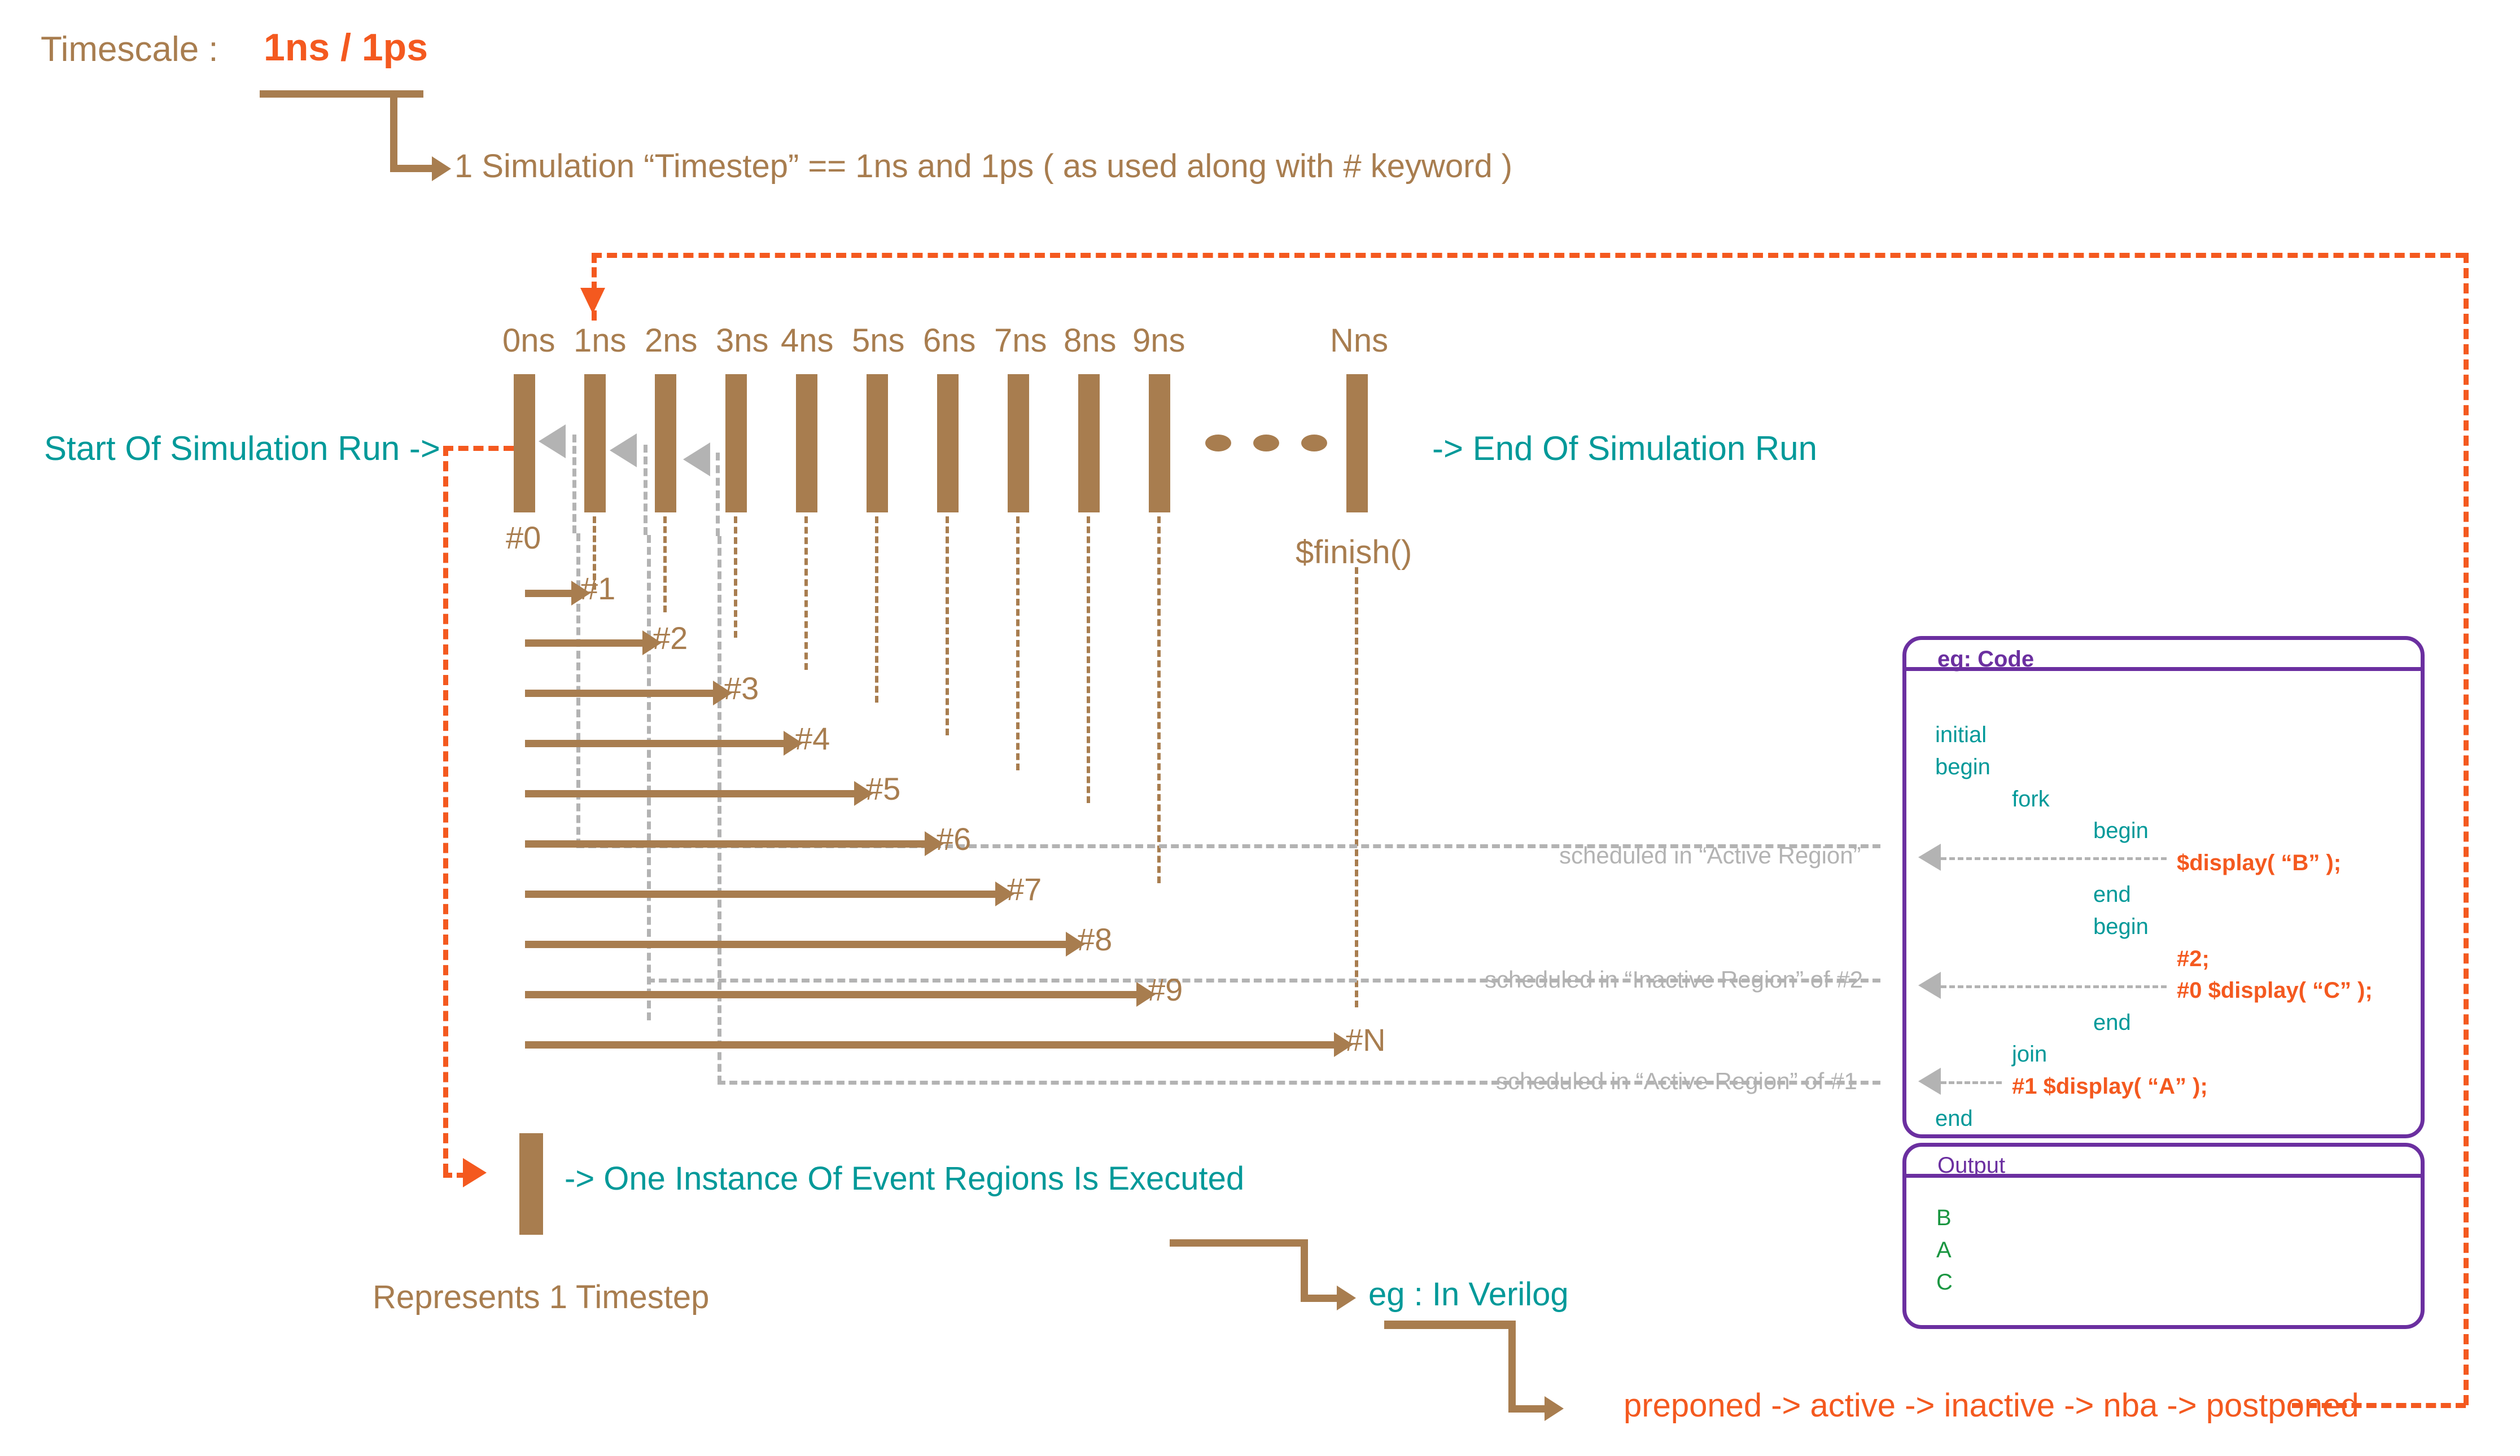  I want to click on verilog-note-label: eg : In Verilog, so click(1469, 1294).